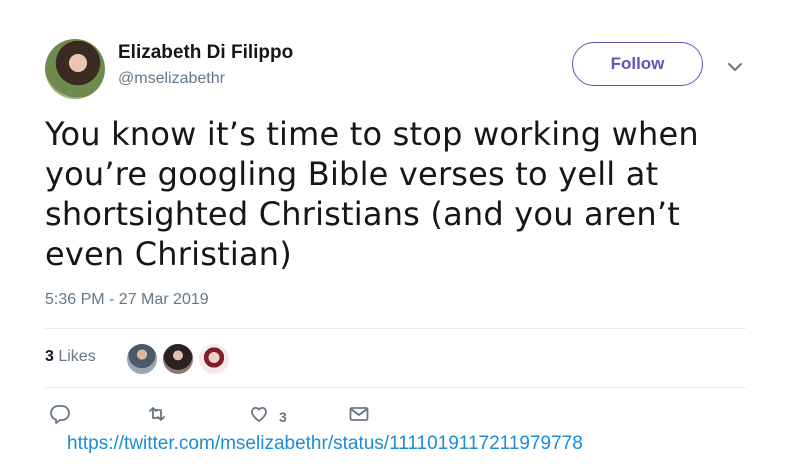  I want to click on retweet-button, so click(157, 416).